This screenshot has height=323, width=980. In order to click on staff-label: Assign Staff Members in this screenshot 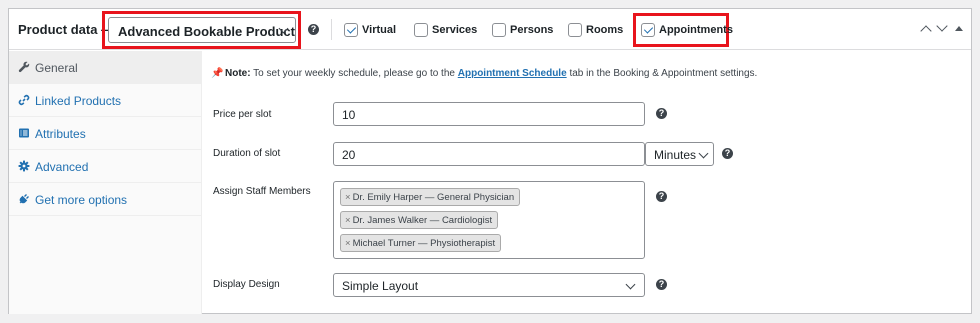, I will do `click(262, 191)`.